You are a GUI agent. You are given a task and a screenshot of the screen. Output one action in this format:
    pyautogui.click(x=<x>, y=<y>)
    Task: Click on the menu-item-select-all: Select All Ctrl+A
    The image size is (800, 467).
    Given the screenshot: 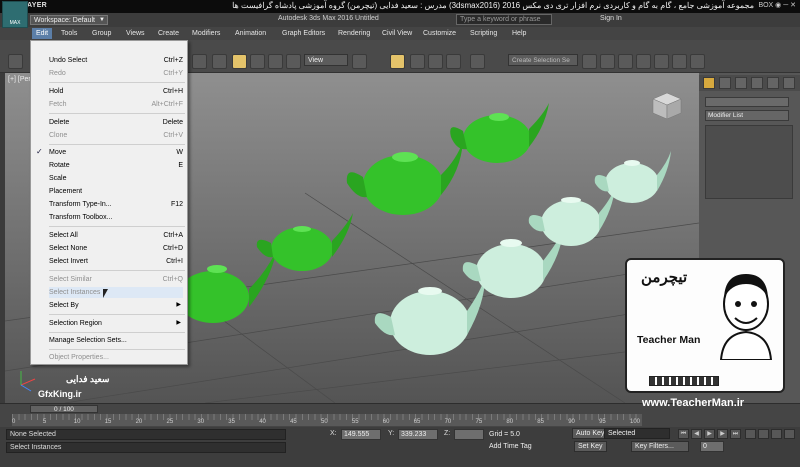 What is the action you would take?
    pyautogui.click(x=116, y=235)
    